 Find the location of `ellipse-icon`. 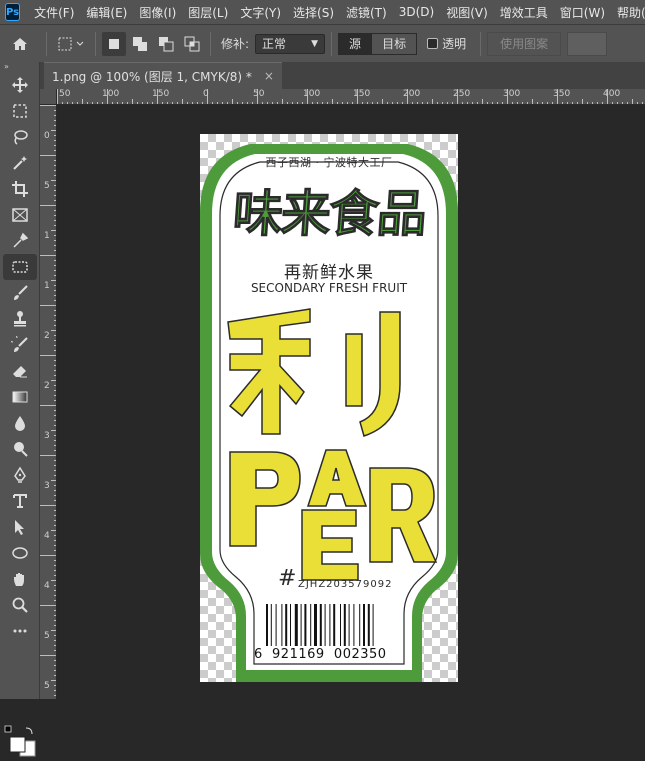

ellipse-icon is located at coordinates (20, 553).